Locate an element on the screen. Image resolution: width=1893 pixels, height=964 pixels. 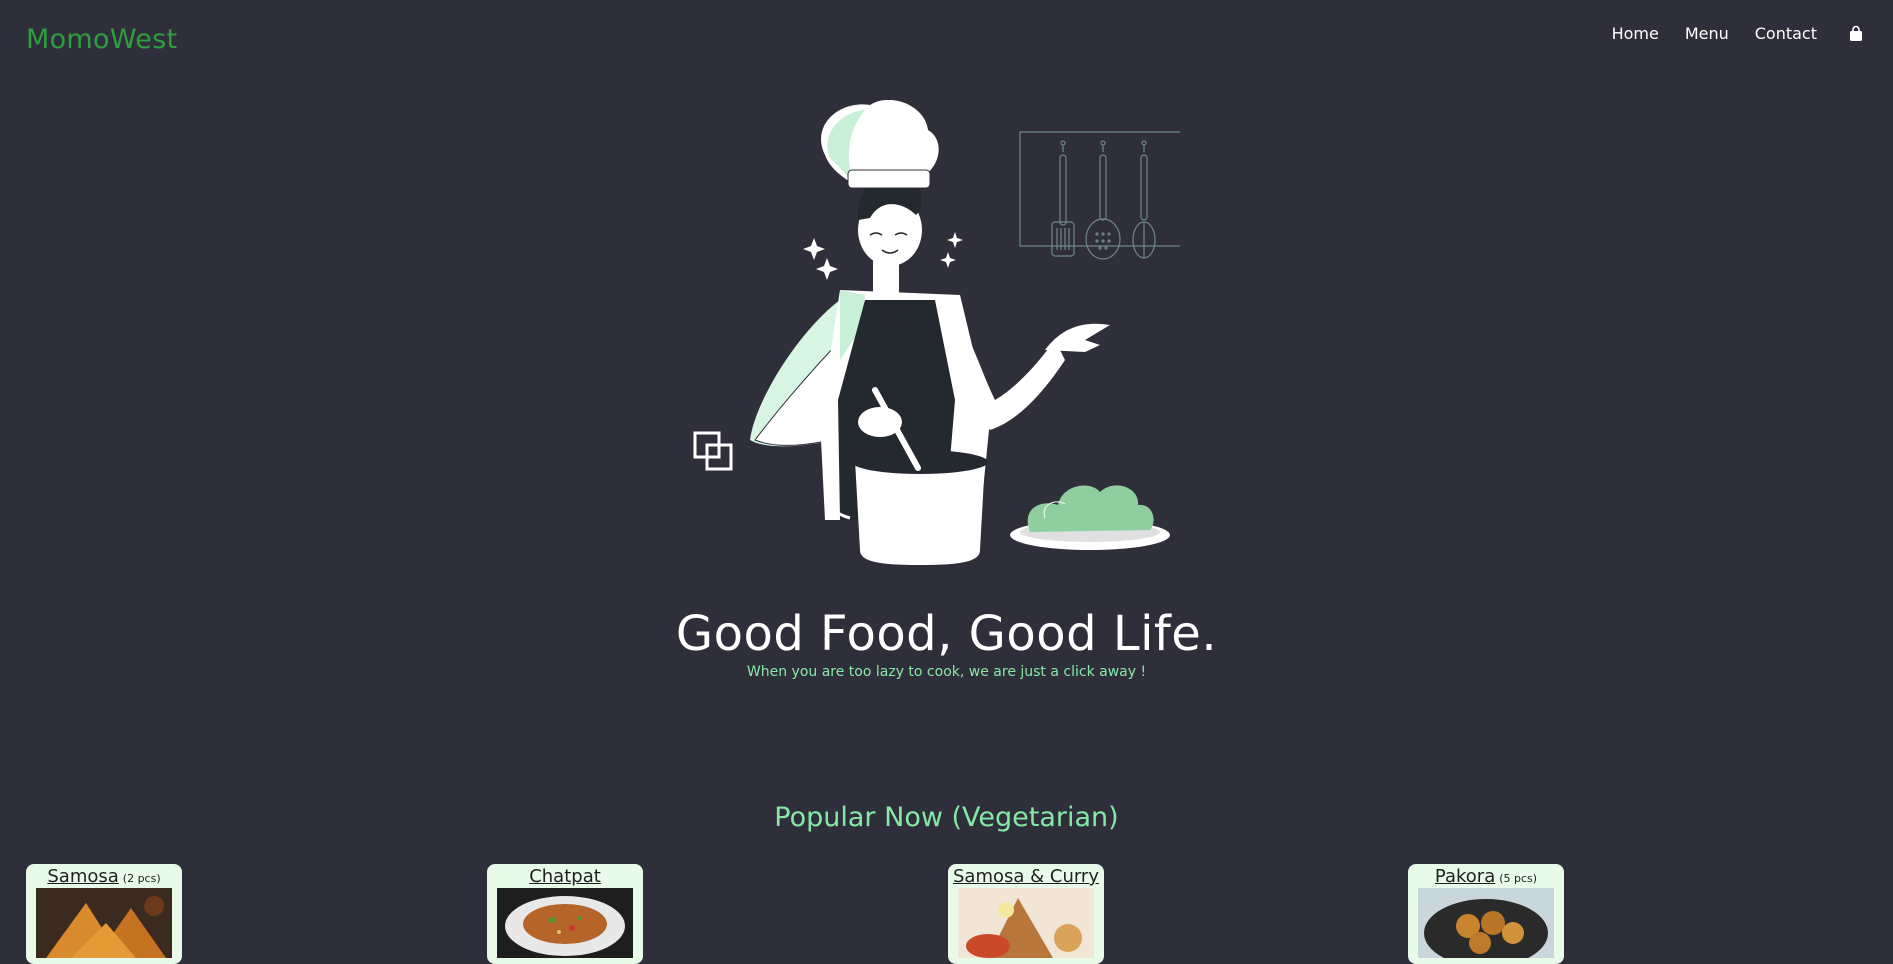
menu-card-pakora: Pakora (5 pcs) is located at coordinates (1486, 914).